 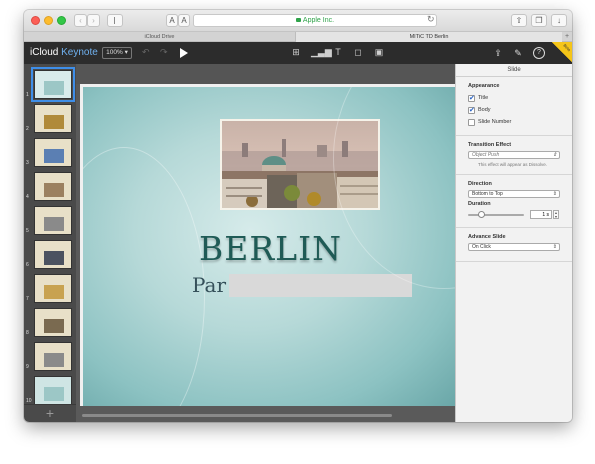 What do you see at coordinates (27, 265) in the screenshot?
I see `slide-thumb-number: 6` at bounding box center [27, 265].